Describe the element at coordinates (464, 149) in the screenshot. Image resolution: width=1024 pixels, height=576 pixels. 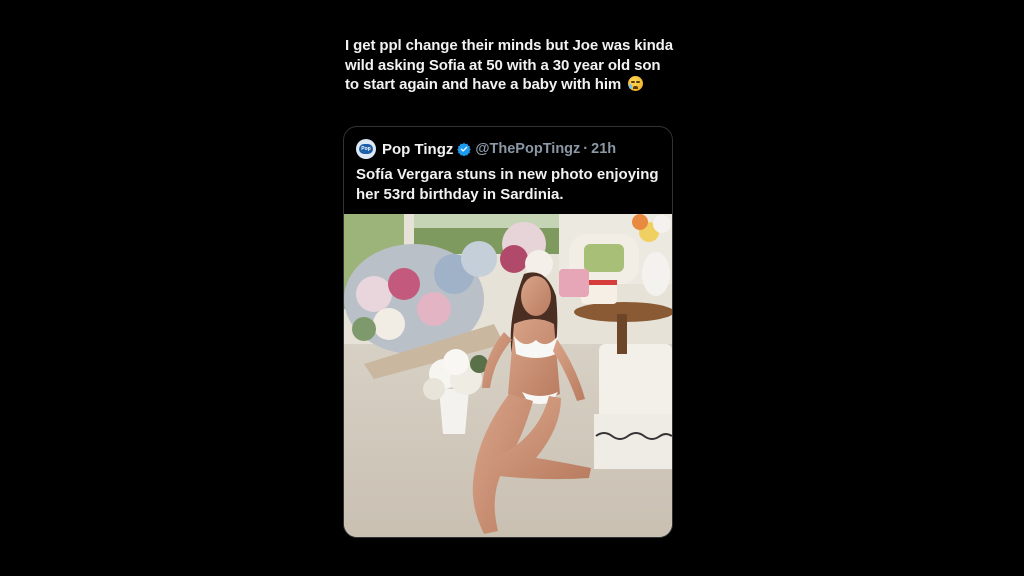
I see `verified-badge-icon` at that location.